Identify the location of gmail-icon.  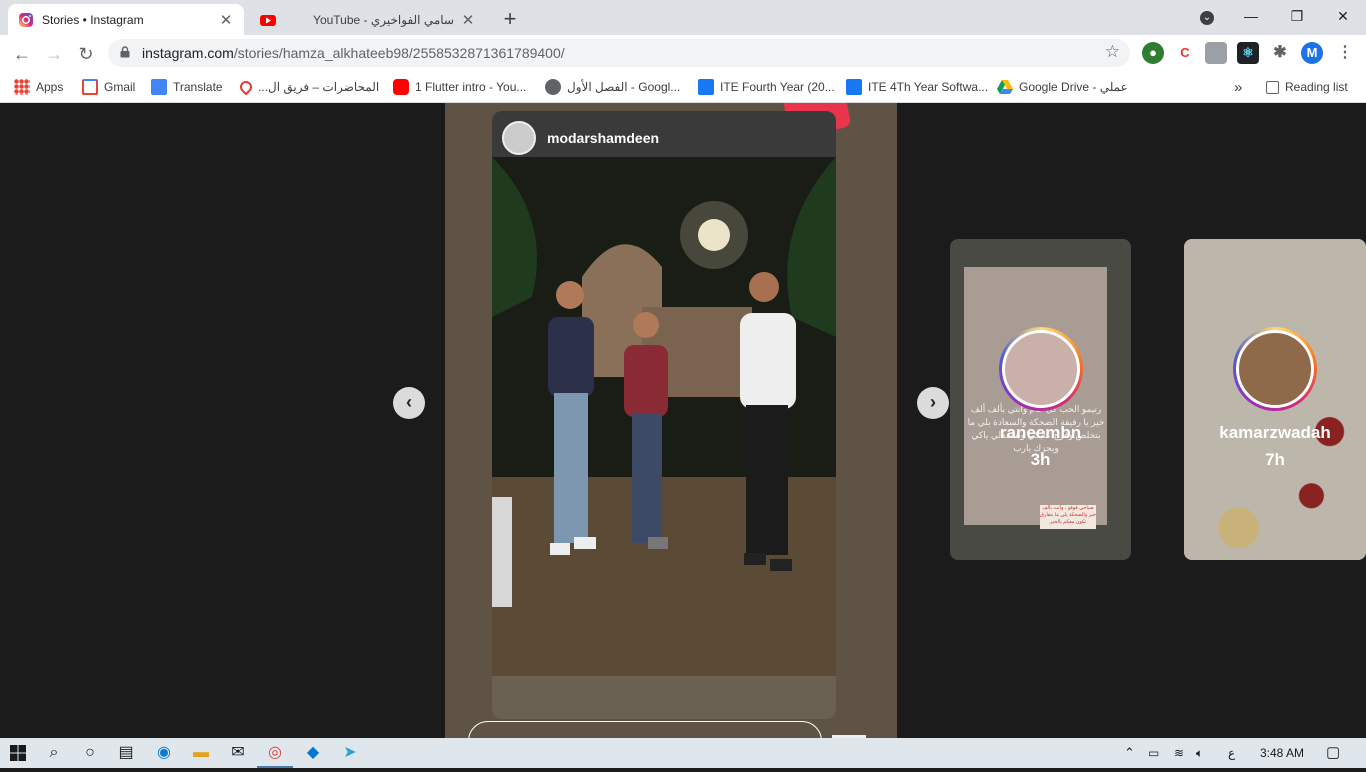
(90, 87).